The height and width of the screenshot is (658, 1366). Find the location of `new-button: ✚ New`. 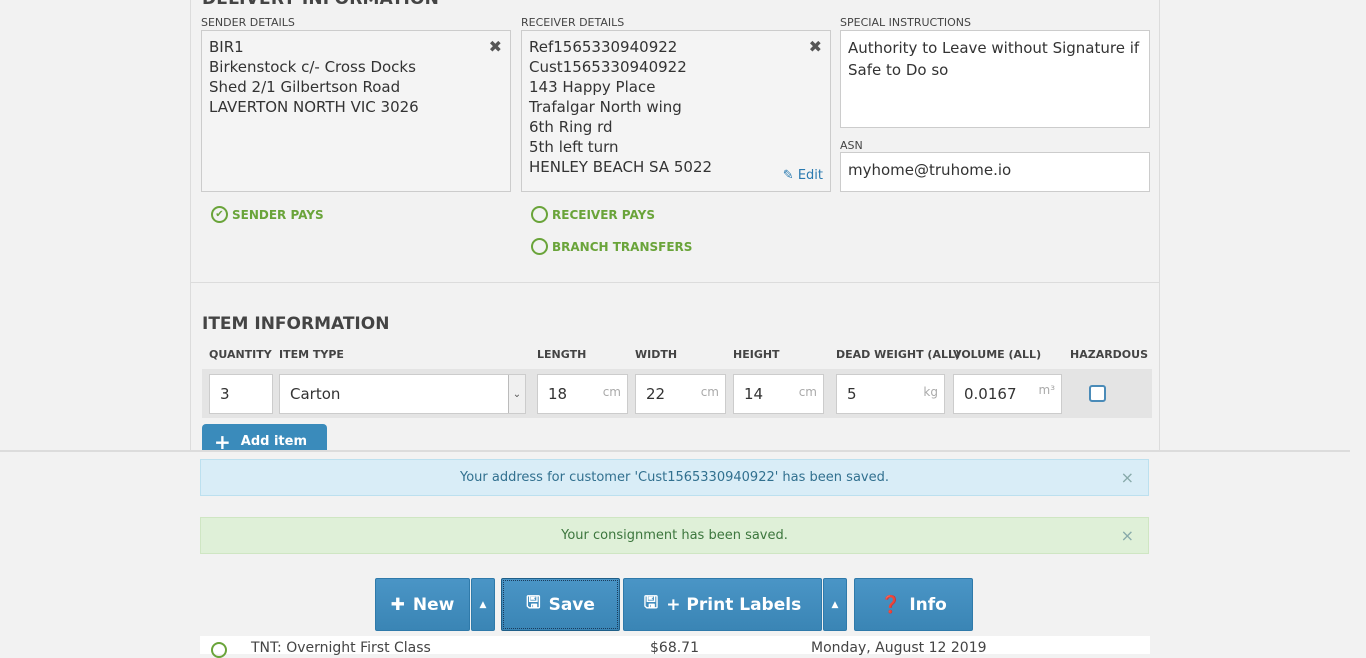

new-button: ✚ New is located at coordinates (422, 604).